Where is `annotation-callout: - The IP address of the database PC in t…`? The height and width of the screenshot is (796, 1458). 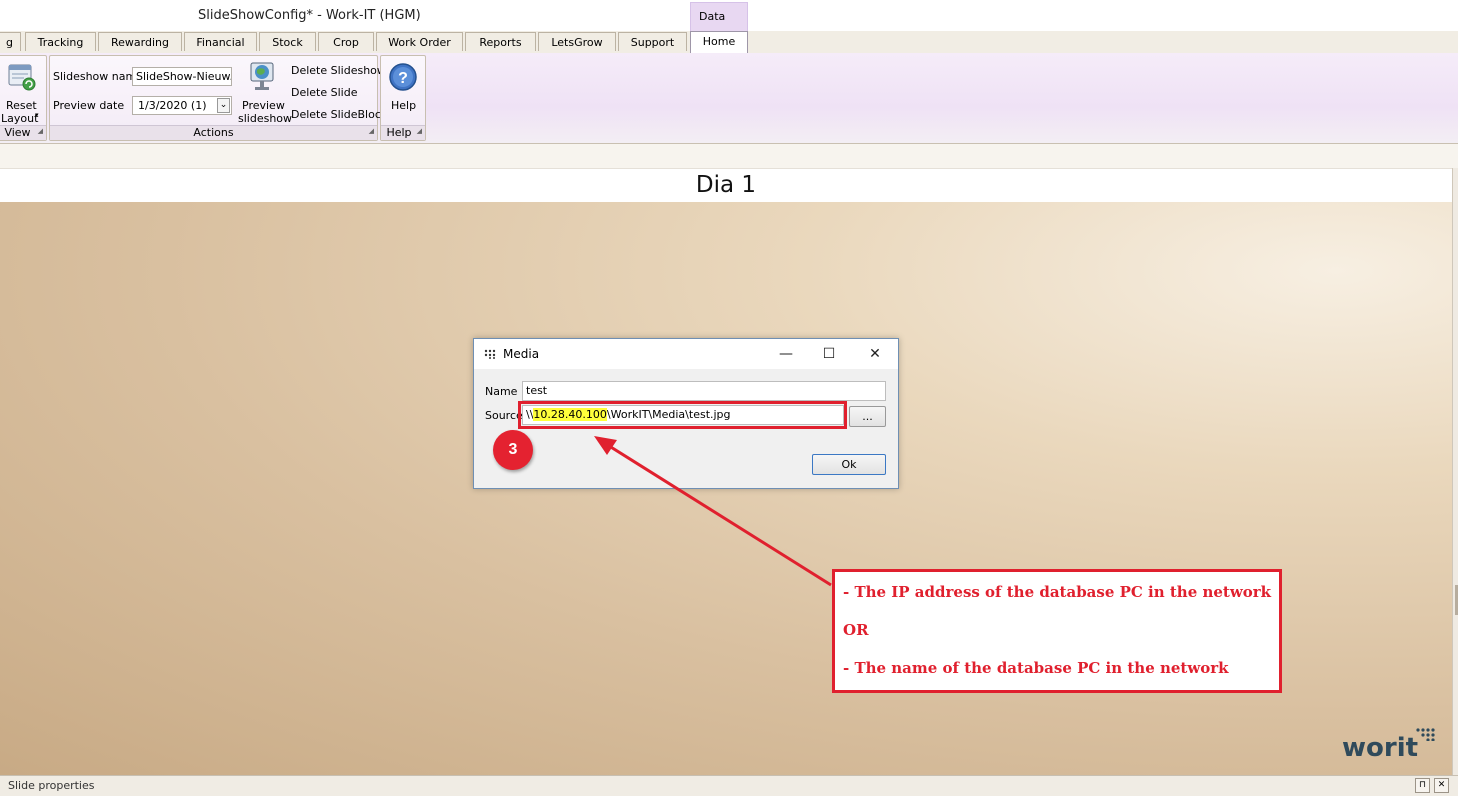
annotation-callout: - The IP address of the database PC in t… is located at coordinates (1057, 631).